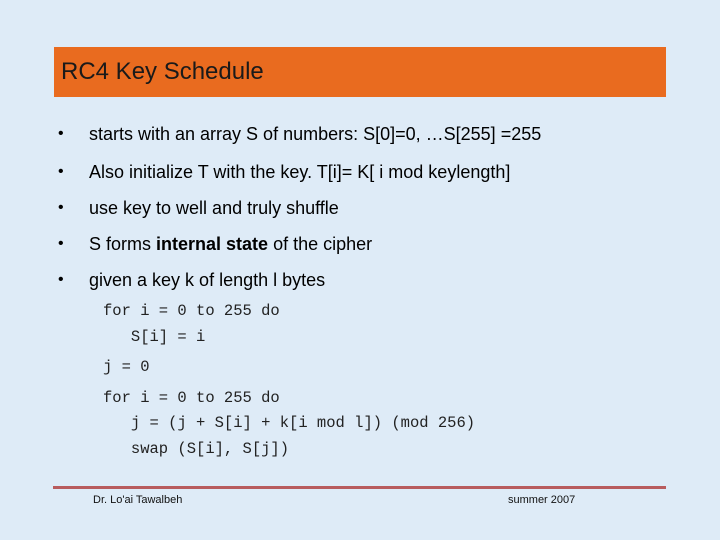 This screenshot has width=720, height=540. I want to click on footer-date: summer 2007, so click(542, 500).